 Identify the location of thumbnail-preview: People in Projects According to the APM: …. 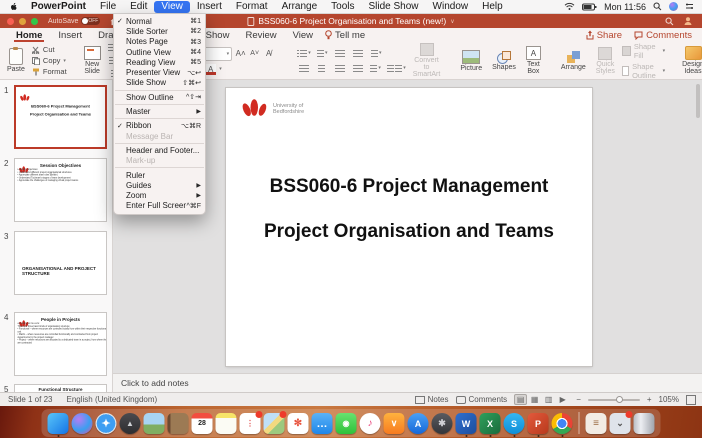
(60, 344).